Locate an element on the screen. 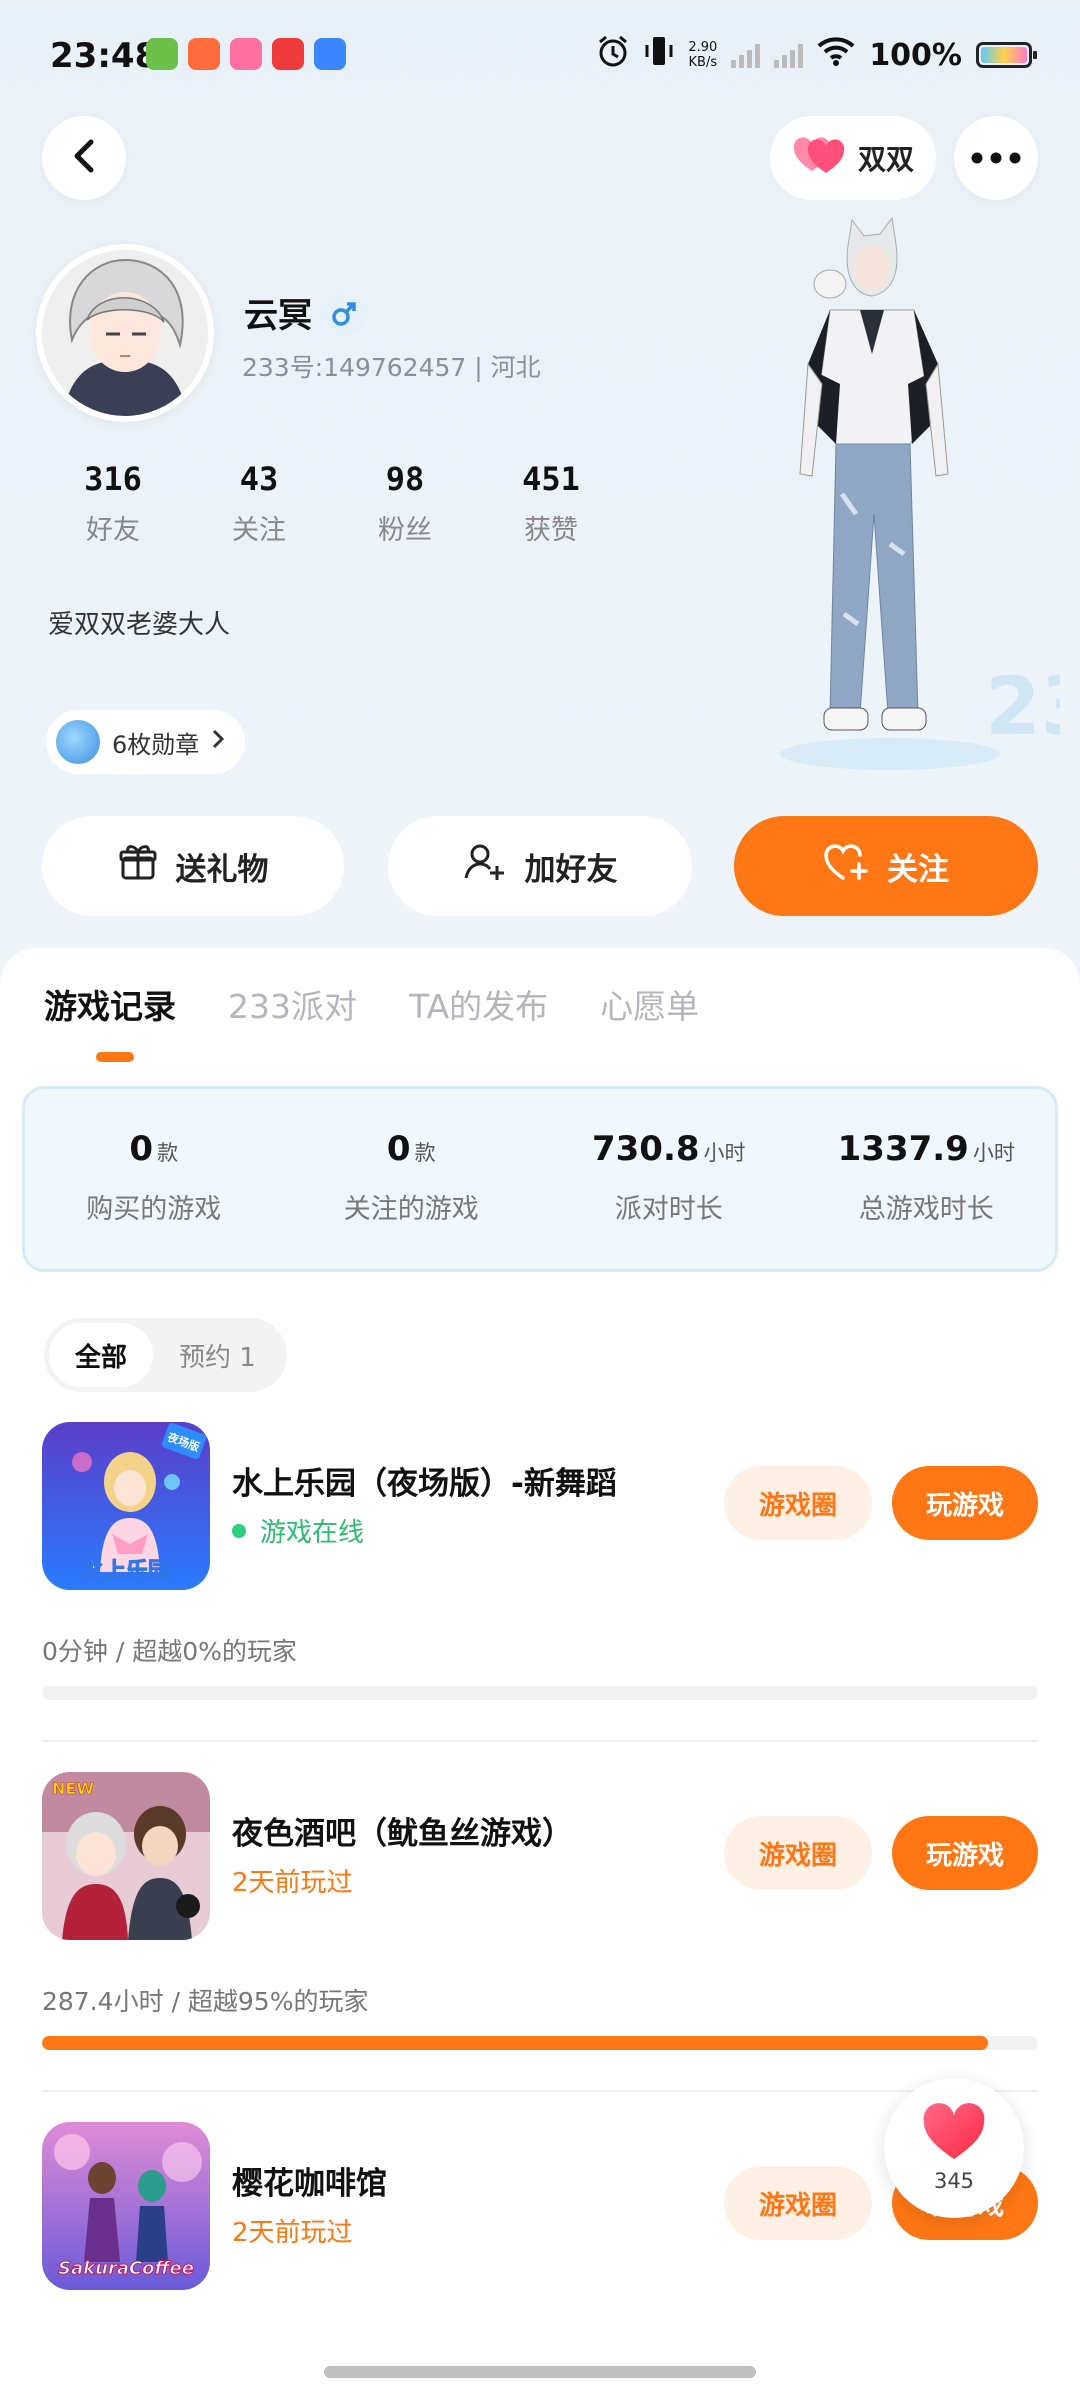 This screenshot has height=2400, width=1080. game-title: 水上乐园（夜场版）-新舞蹈 is located at coordinates (424, 1480).